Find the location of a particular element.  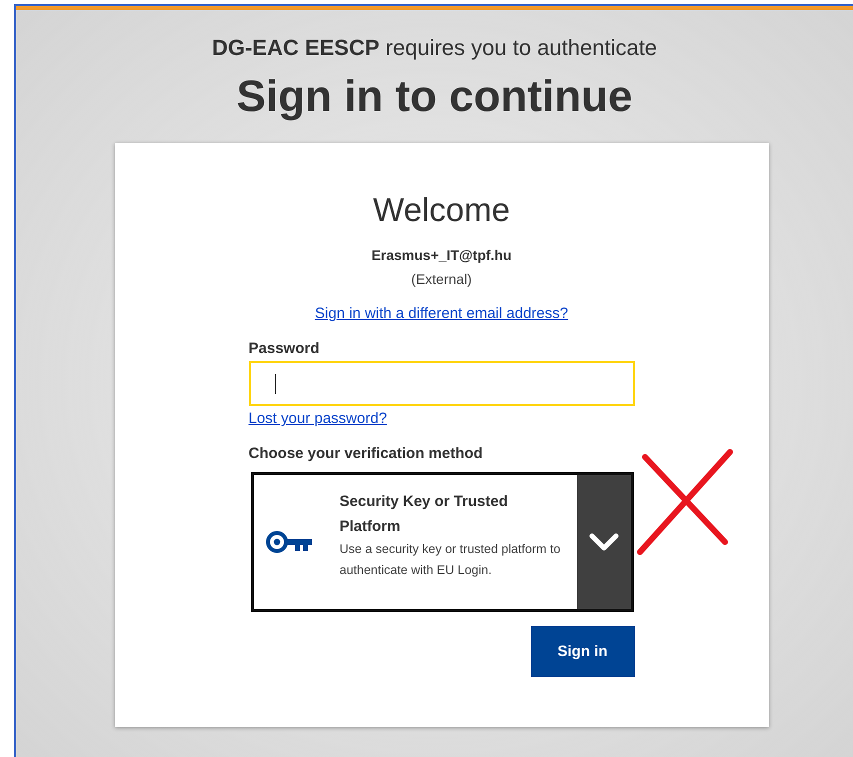

chevron-icon is located at coordinates (604, 542).